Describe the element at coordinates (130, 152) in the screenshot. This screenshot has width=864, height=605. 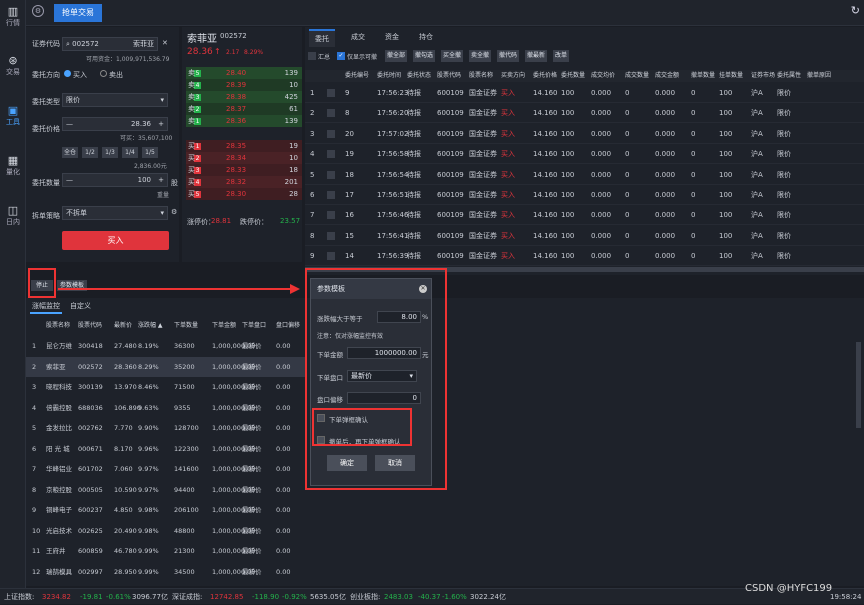
I see `qty-btn-quarter: 1/4` at that location.